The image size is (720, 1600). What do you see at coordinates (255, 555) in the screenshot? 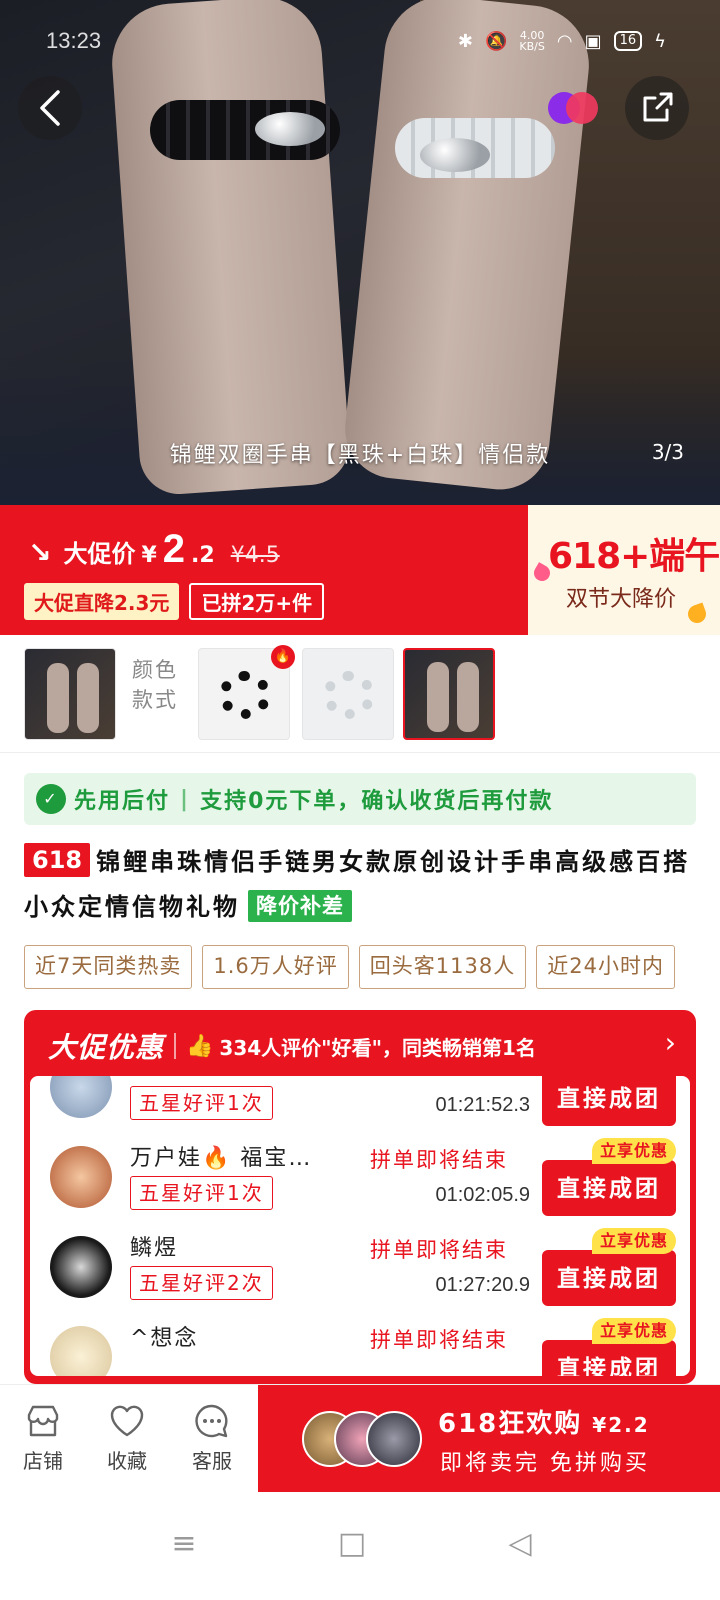
I see `original-price: ¥4.5` at bounding box center [255, 555].